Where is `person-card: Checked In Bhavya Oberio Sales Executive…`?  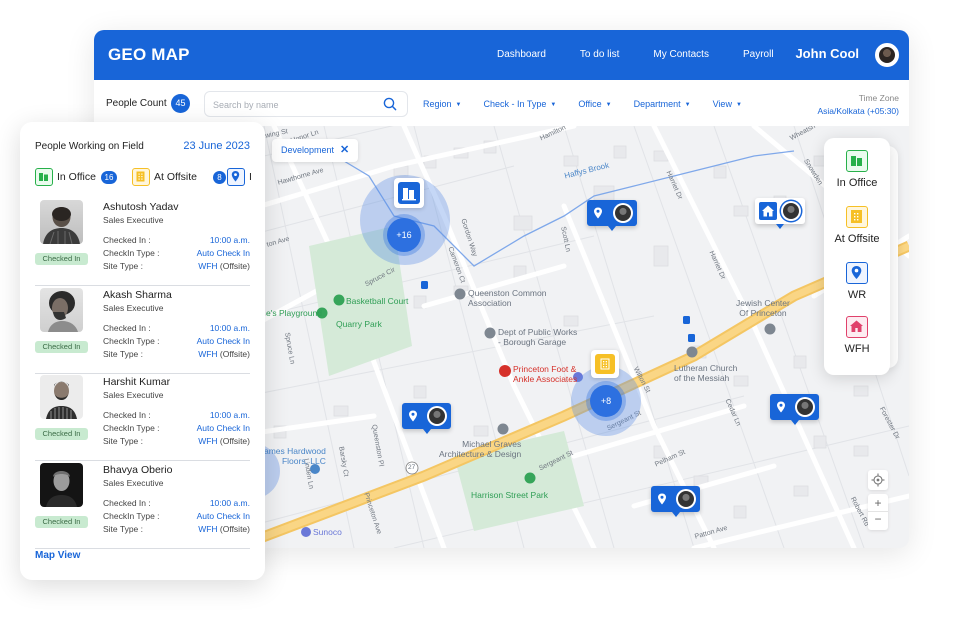
person-card: Checked In Bhavya Oberio Sales Executive… is located at coordinates (142, 506).